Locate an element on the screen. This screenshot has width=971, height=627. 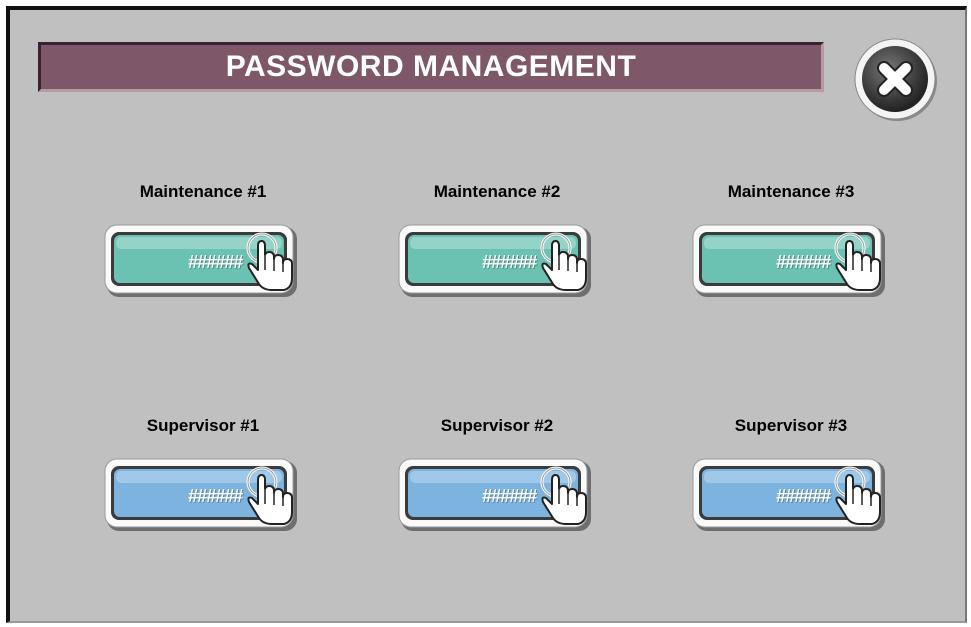
supervisor-1-password-button: ###### is located at coordinates (202, 496).